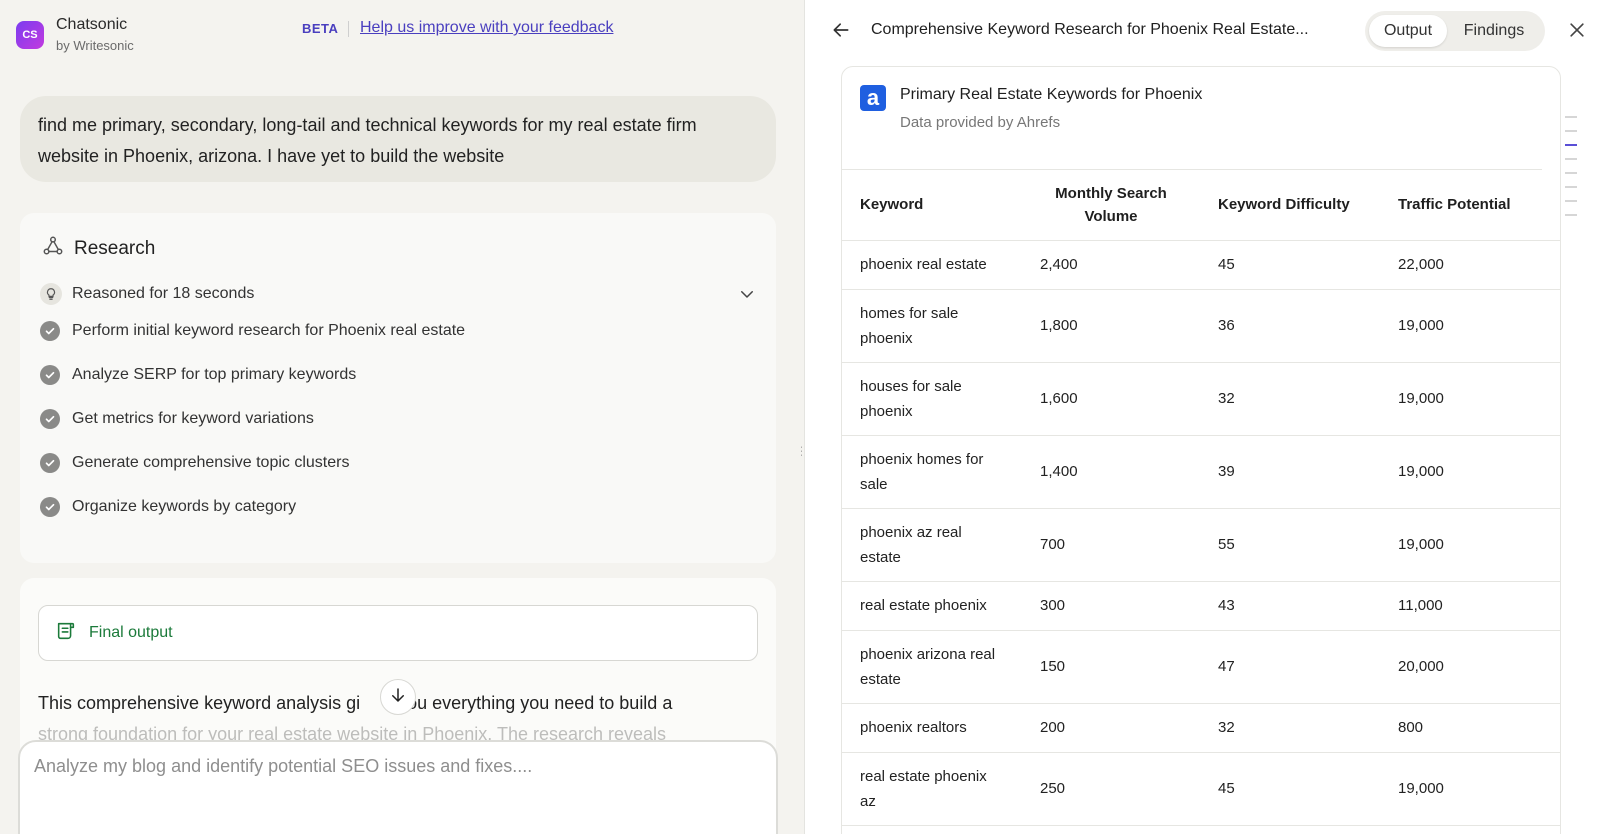  What do you see at coordinates (1494, 31) in the screenshot?
I see `tab-findings: Findings` at bounding box center [1494, 31].